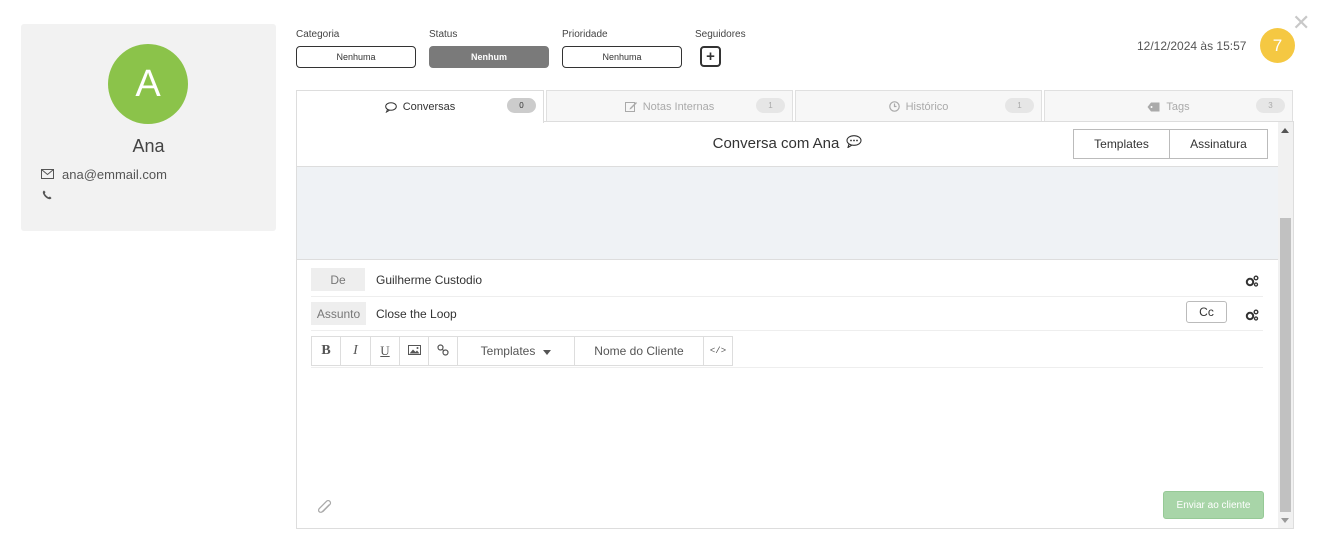 This screenshot has width=1317, height=550. Describe the element at coordinates (630, 106) in the screenshot. I see `edit-note-icon` at that location.